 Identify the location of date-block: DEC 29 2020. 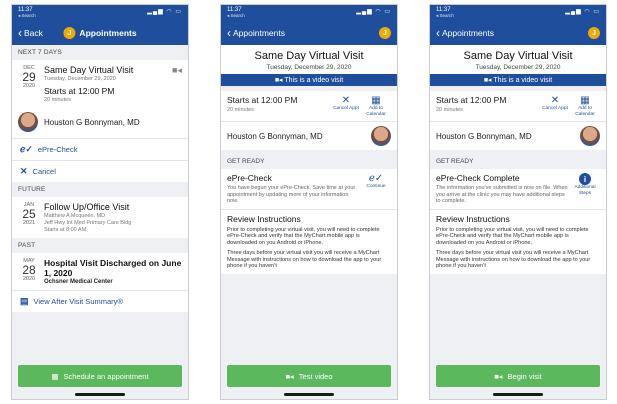
(29, 84).